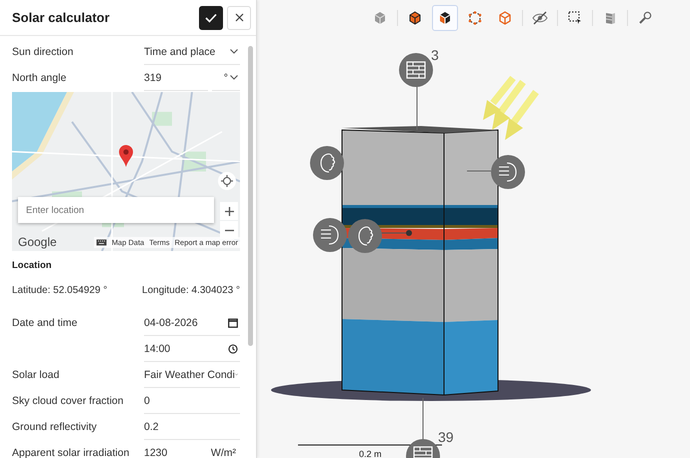  What do you see at coordinates (226, 449) in the screenshot?
I see `unit-dropdown: W/m²` at bounding box center [226, 449].